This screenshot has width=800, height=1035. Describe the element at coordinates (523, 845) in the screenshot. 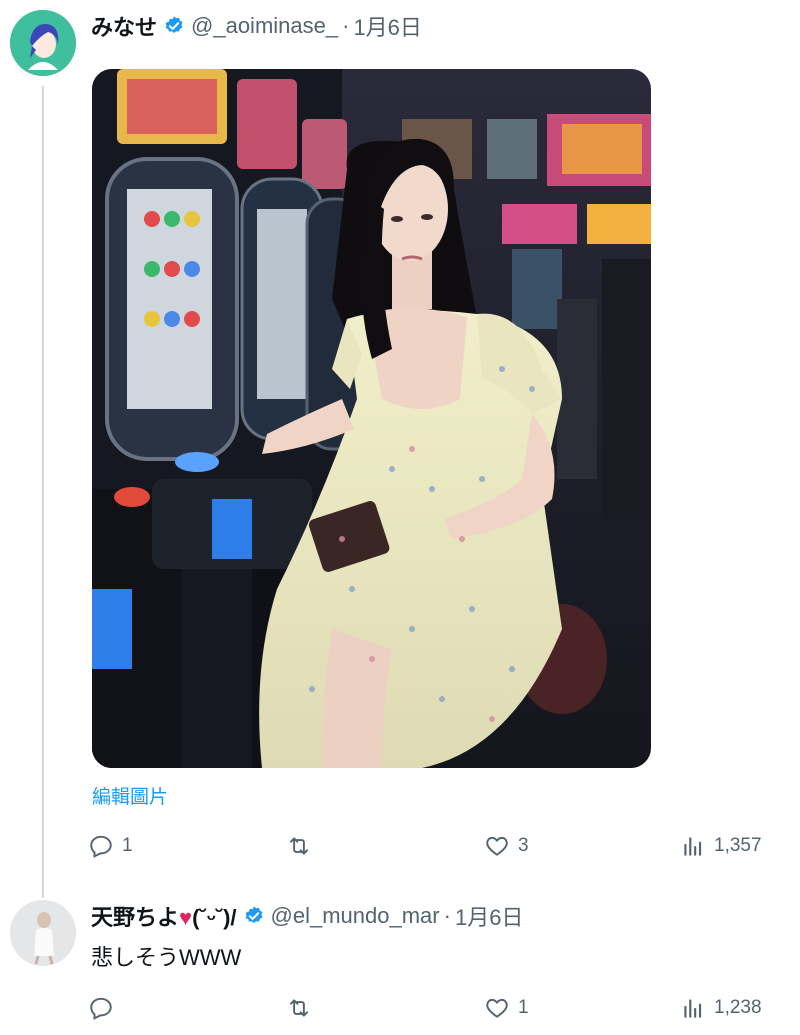

I see `like-count: 3` at that location.